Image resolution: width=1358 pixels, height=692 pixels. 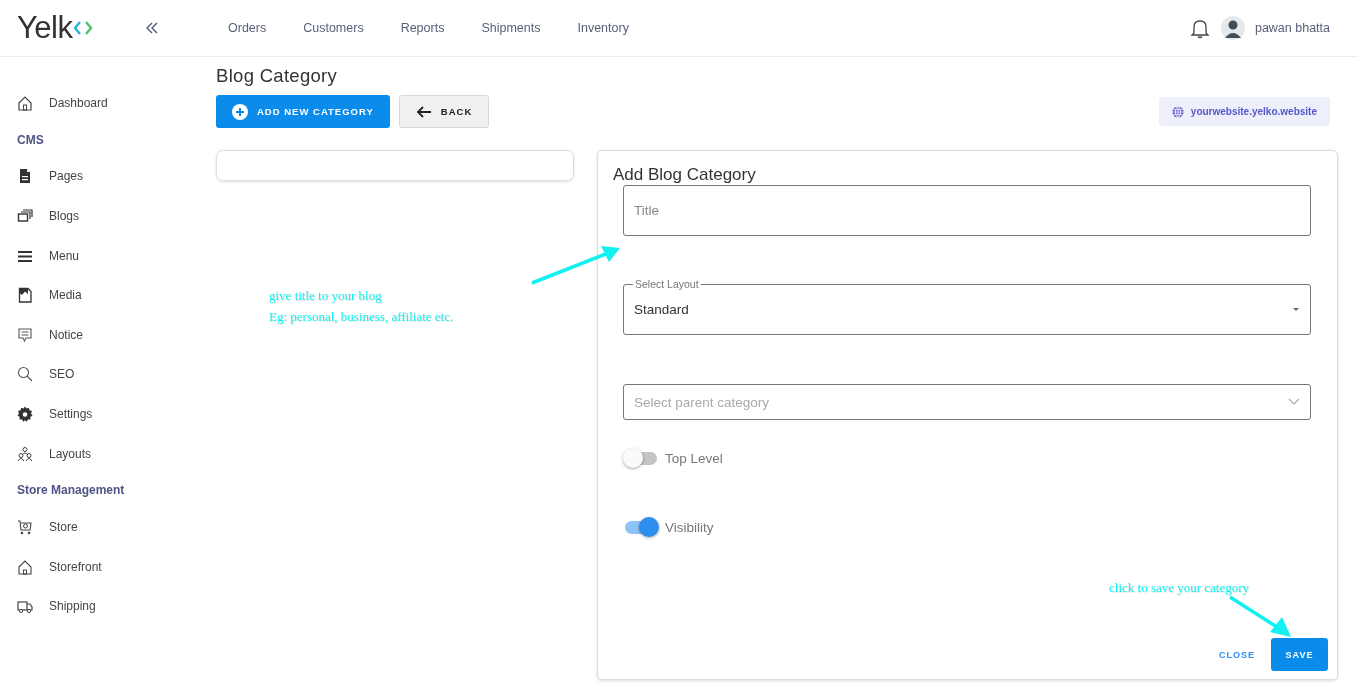 I want to click on nav-link: Customers, so click(x=333, y=28).